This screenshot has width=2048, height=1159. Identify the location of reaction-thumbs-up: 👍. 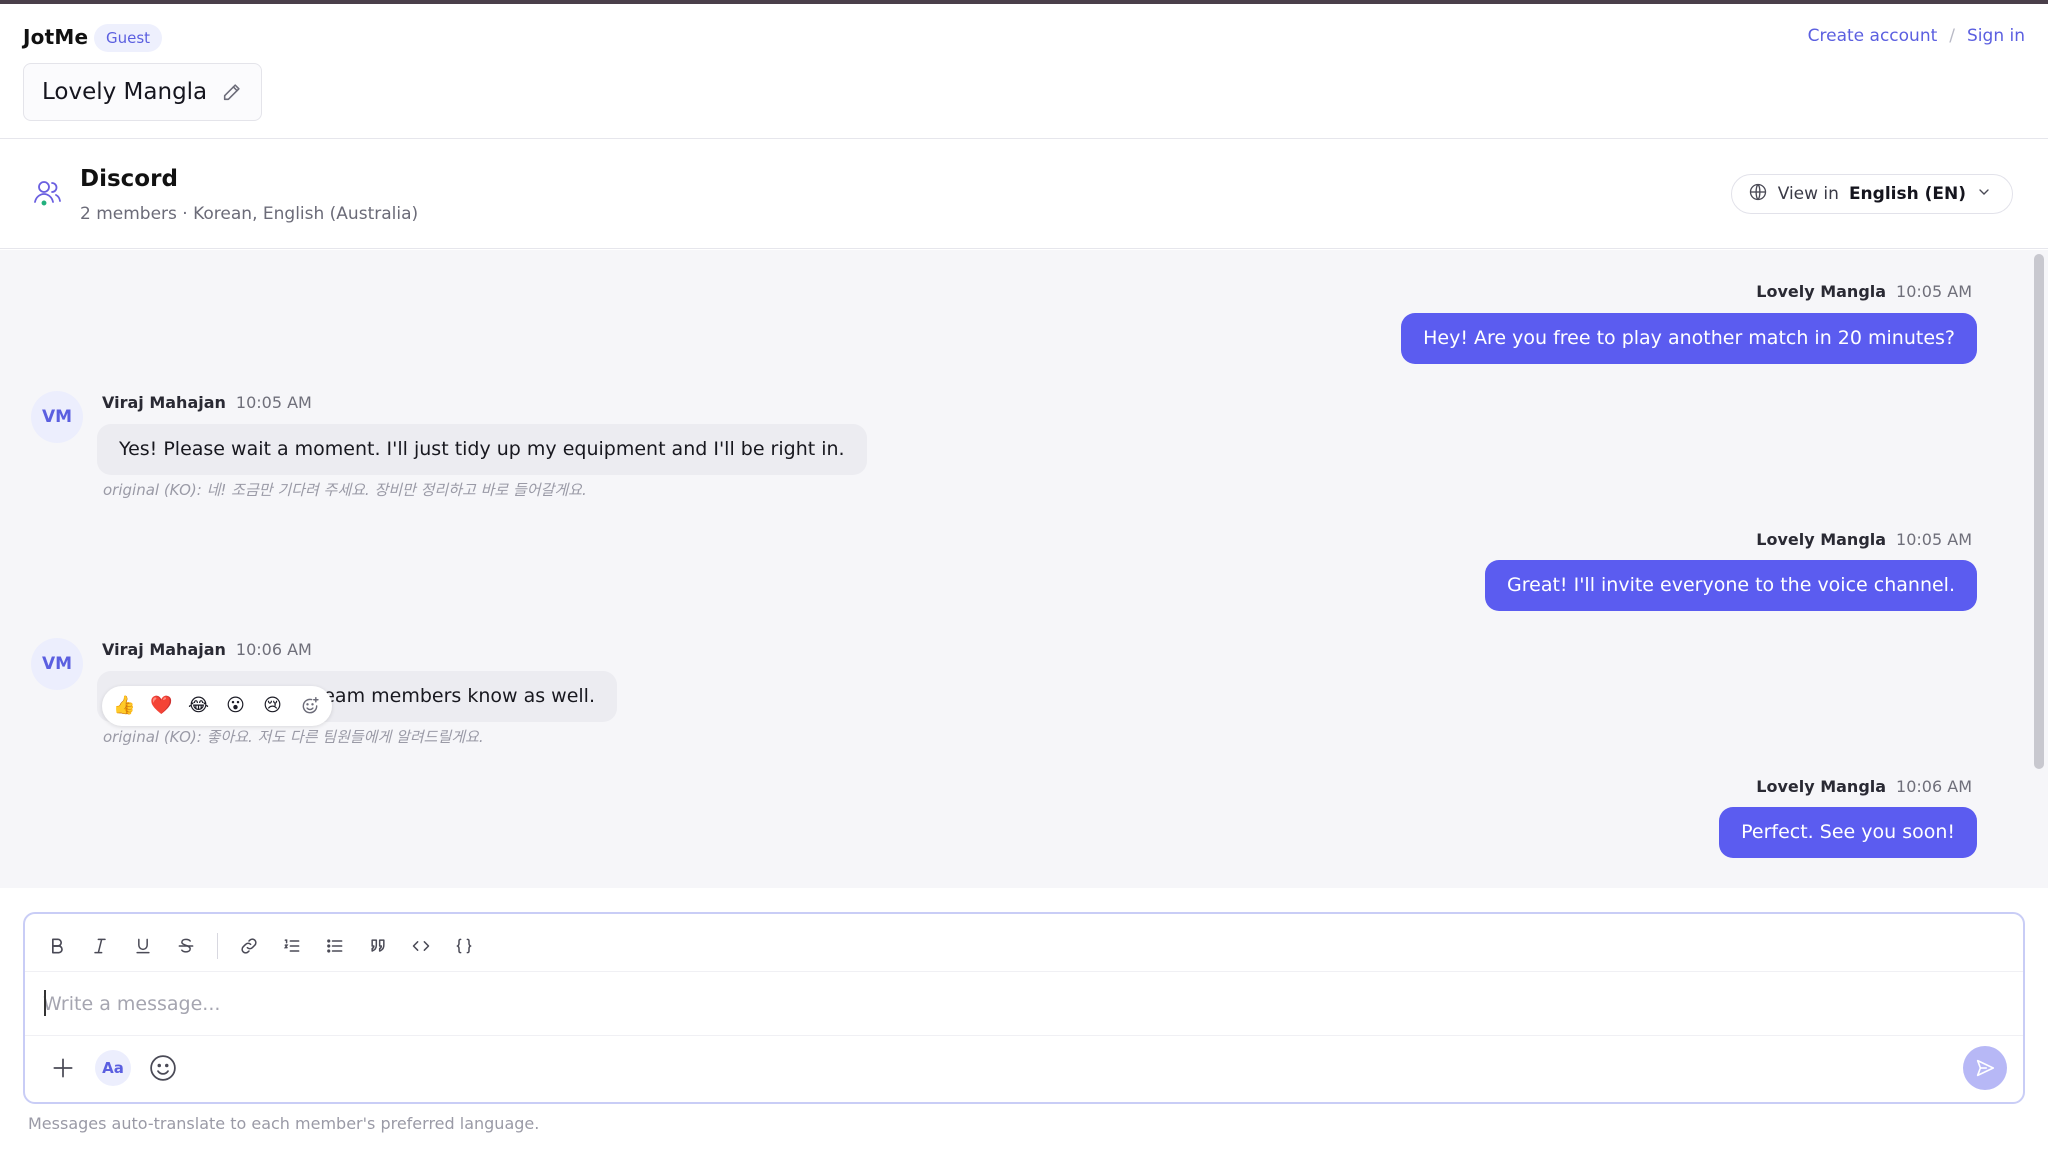
(124, 706).